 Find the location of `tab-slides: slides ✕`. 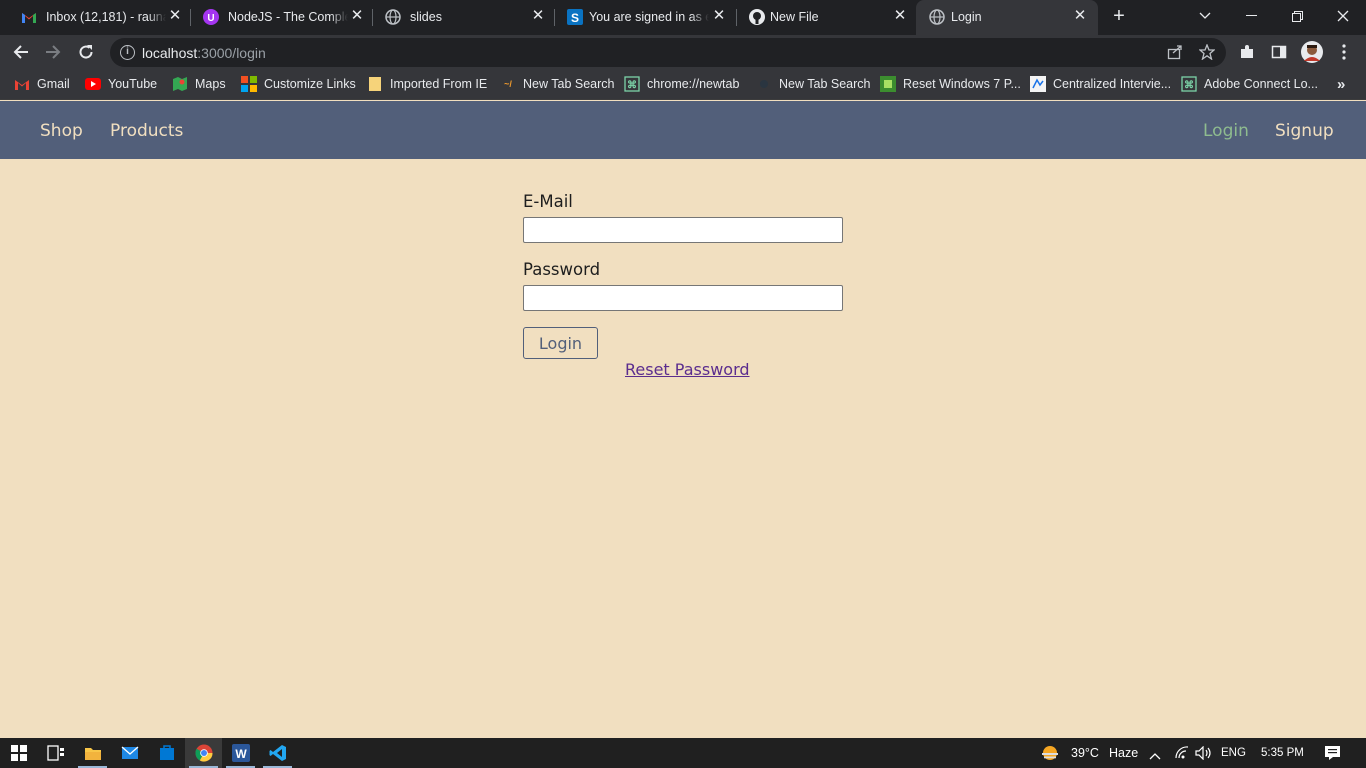

tab-slides: slides ✕ is located at coordinates (463, 17).